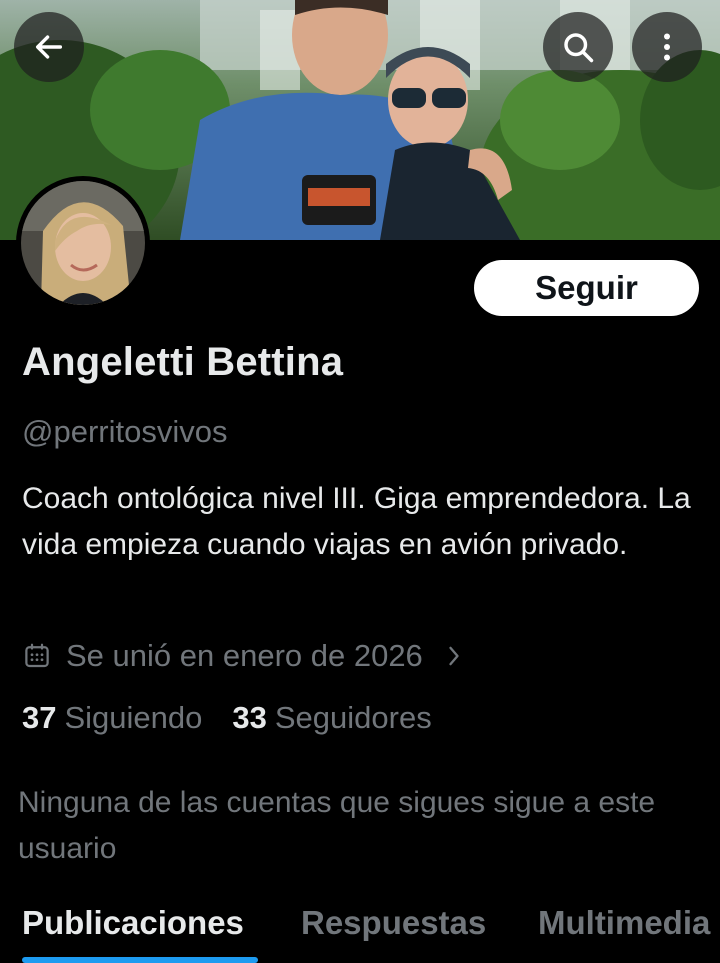 This screenshot has width=720, height=963. What do you see at coordinates (353, 717) in the screenshot?
I see `followers-label: Seguidores` at bounding box center [353, 717].